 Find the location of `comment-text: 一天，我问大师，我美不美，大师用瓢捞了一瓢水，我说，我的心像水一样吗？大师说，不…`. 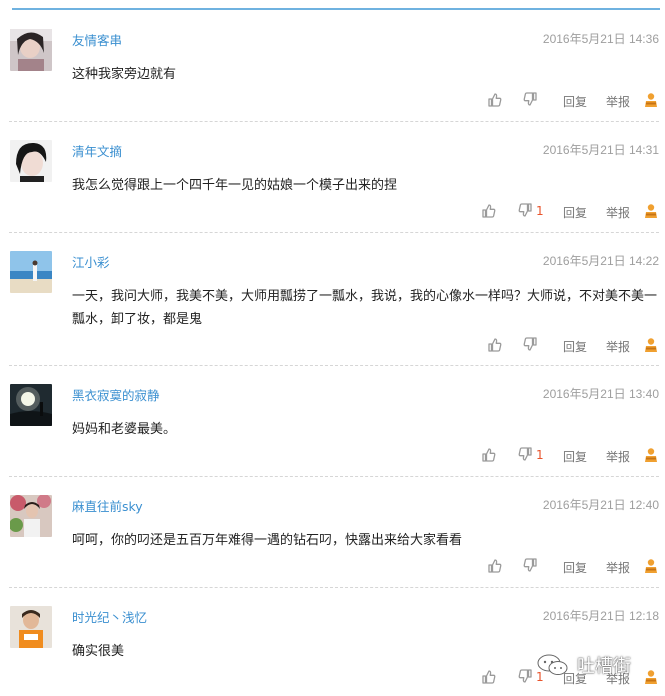

comment-text: 一天，我问大师，我美不美，大师用瓢捞了一瓢水，我说，我的心像水一样吗？大师说，不… is located at coordinates (365, 308).